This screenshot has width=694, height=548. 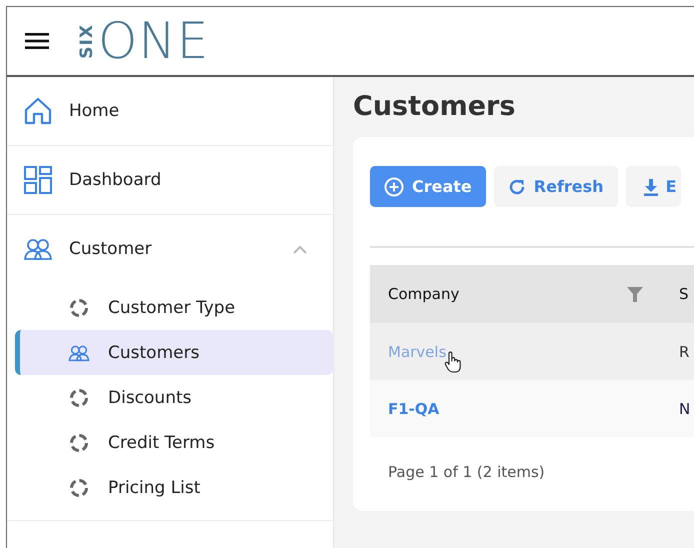 I want to click on sidebar-item: Home, so click(x=170, y=111).